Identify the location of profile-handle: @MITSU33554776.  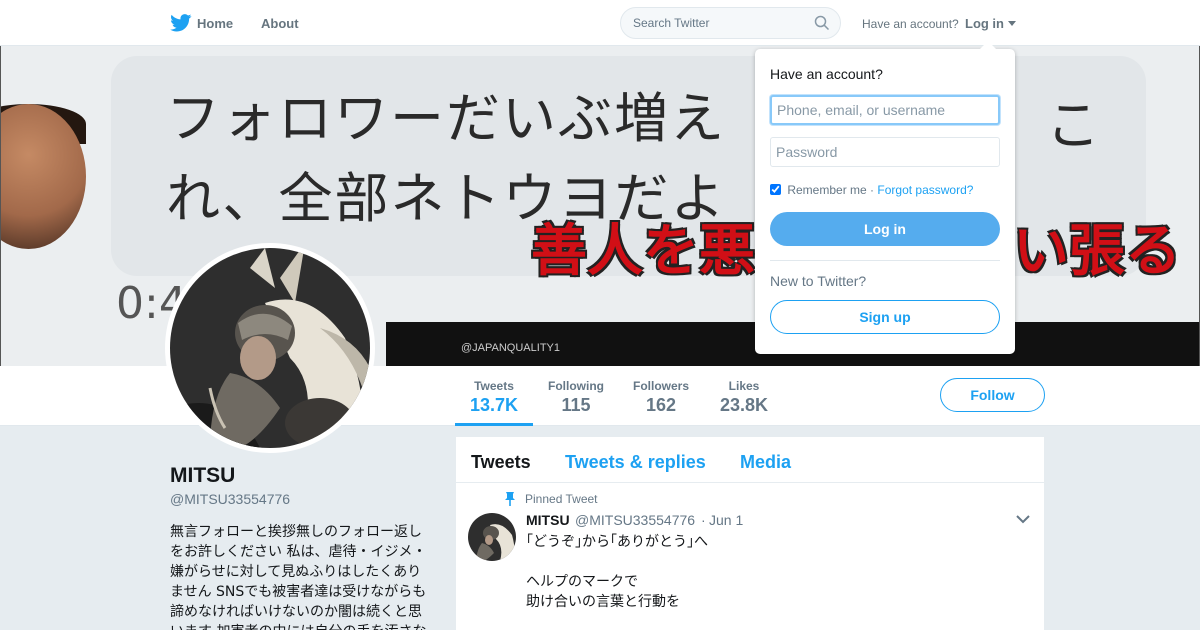
(230, 499).